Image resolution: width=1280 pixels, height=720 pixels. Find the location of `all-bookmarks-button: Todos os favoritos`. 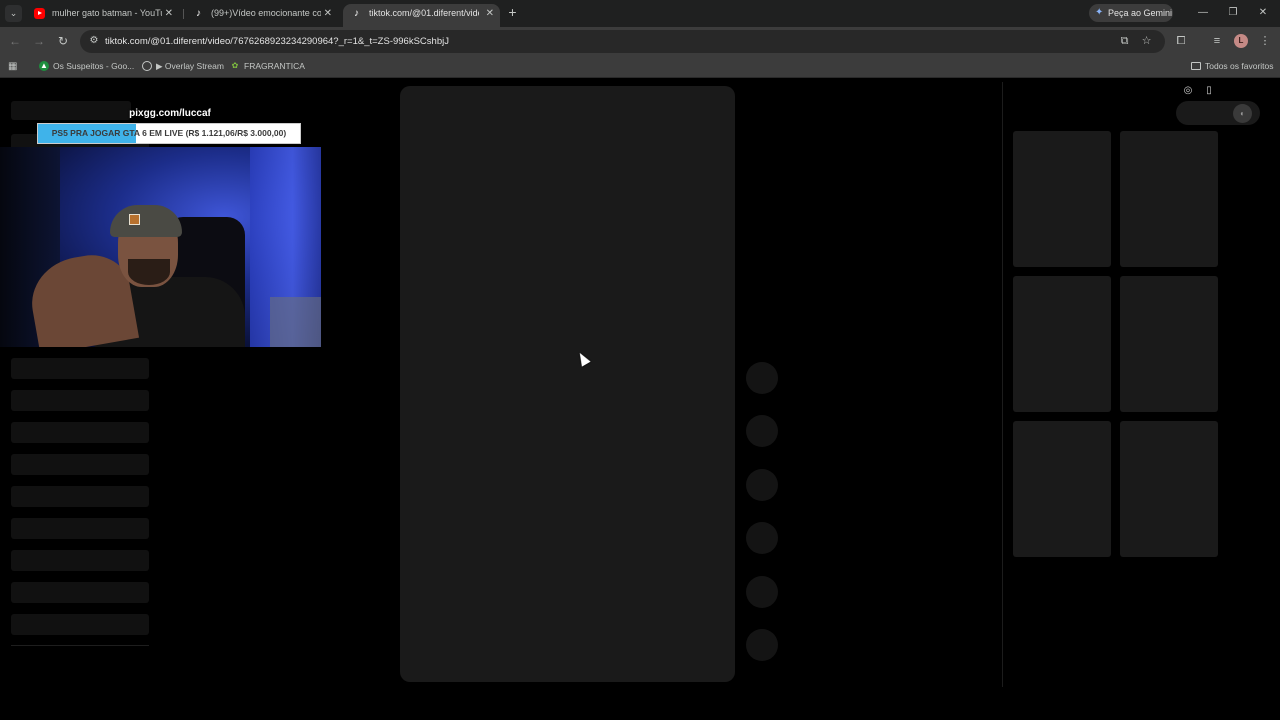

all-bookmarks-button: Todos os favoritos is located at coordinates (1232, 67).